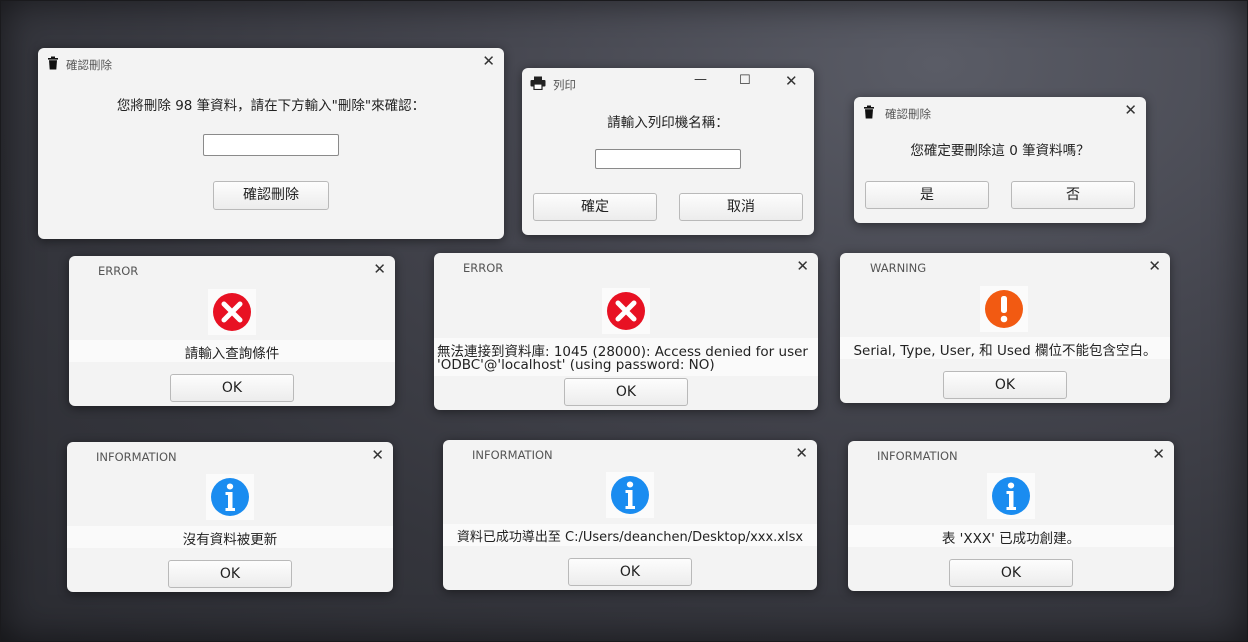 This screenshot has width=1248, height=642. What do you see at coordinates (230, 540) in the screenshot?
I see `dialog-message: 沒有資料被更新` at bounding box center [230, 540].